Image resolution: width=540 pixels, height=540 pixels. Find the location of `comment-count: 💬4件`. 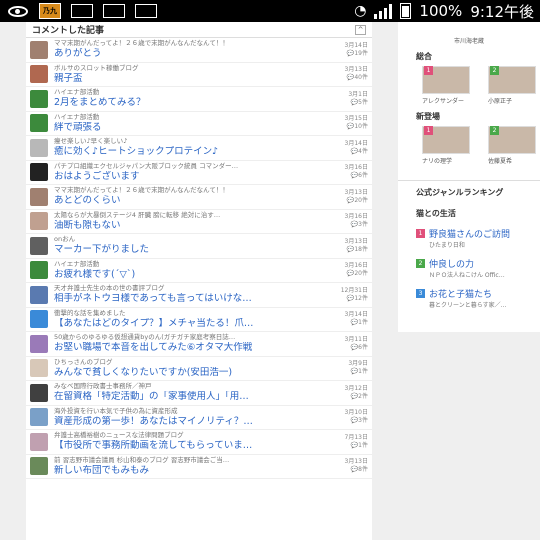

comment-count: 💬4件 is located at coordinates (346, 152).